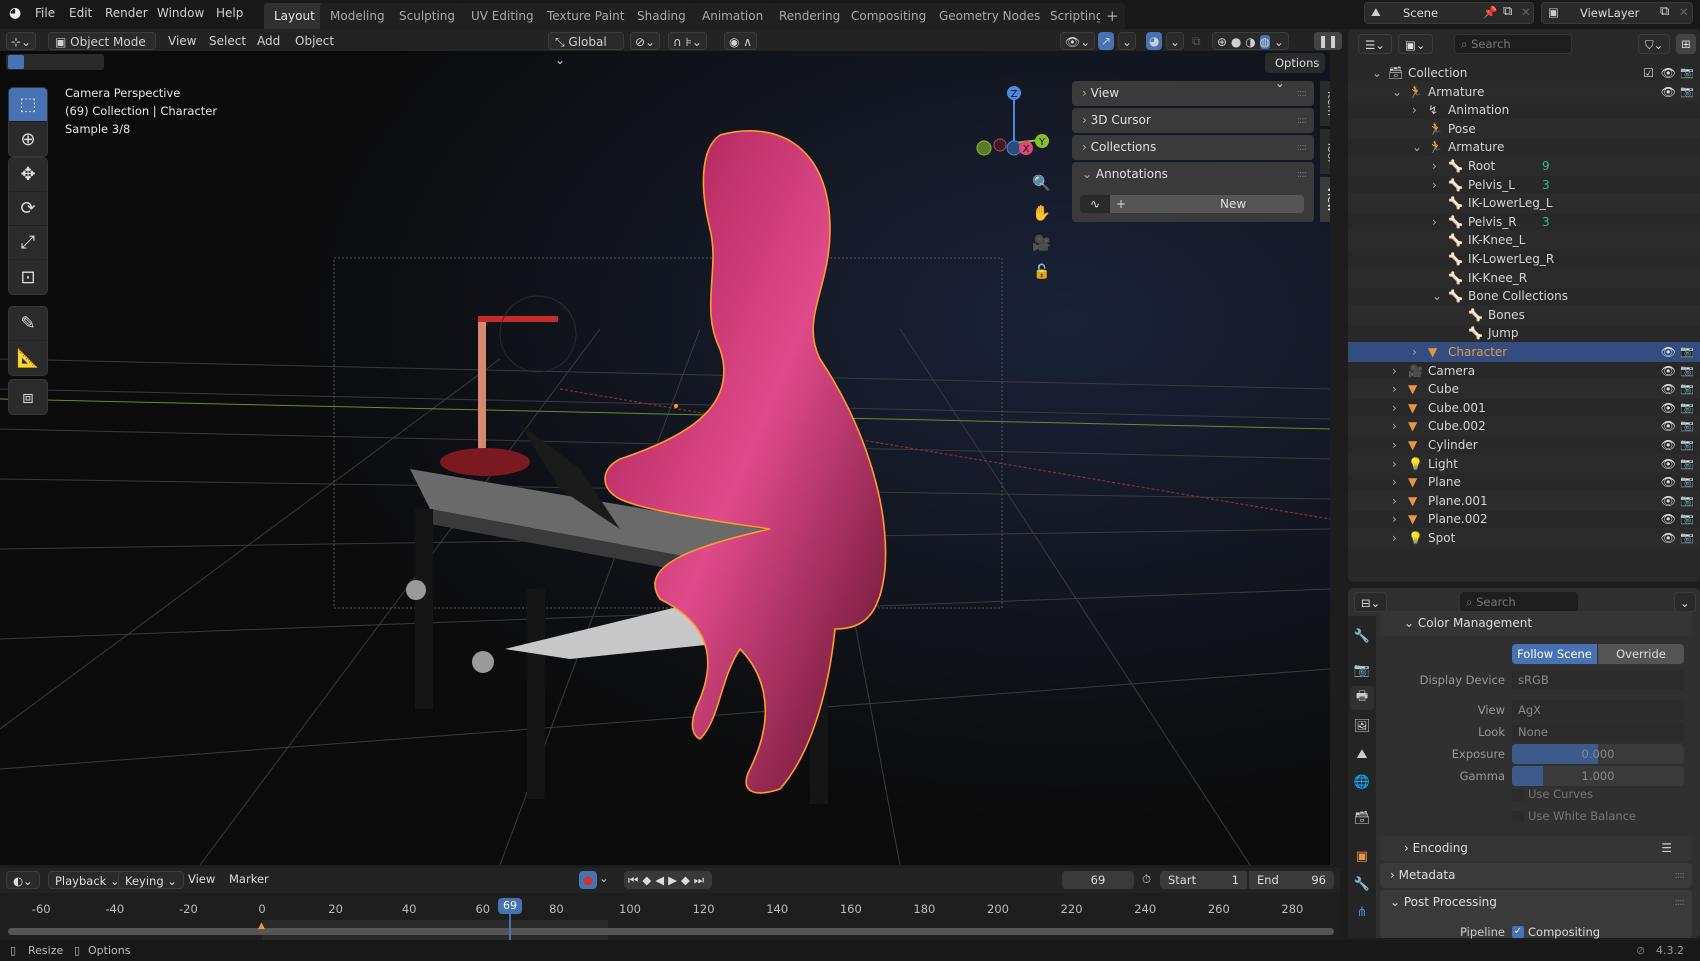 The image size is (1700, 961). What do you see at coordinates (1420, 13) in the screenshot?
I see `scene-name: Scene` at bounding box center [1420, 13].